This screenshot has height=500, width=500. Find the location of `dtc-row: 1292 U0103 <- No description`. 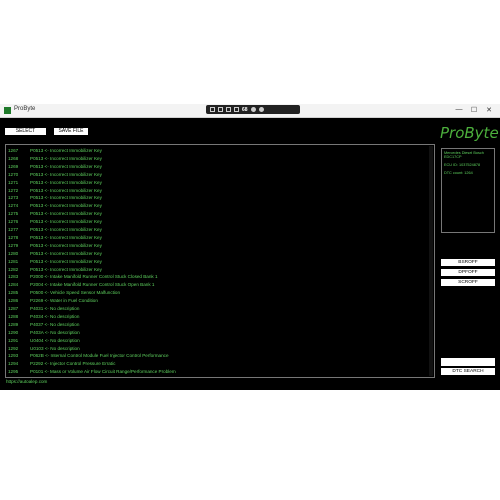

dtc-row: 1292 U0103 <- No description is located at coordinates (44, 349).